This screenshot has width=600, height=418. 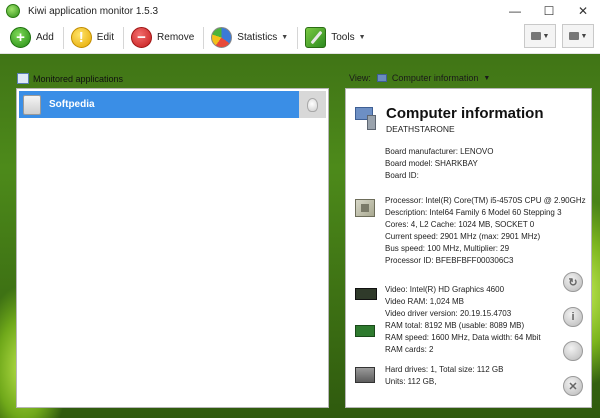 What do you see at coordinates (435, 78) in the screenshot?
I see `view-value: Computer information` at bounding box center [435, 78].